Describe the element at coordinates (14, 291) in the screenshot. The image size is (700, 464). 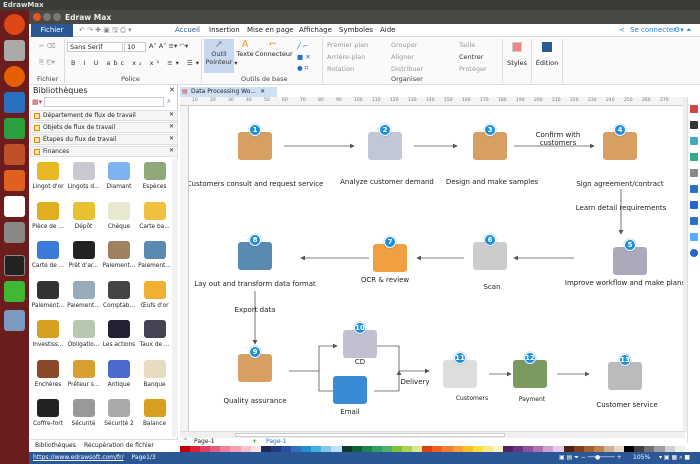
I see `qt-icon` at that location.